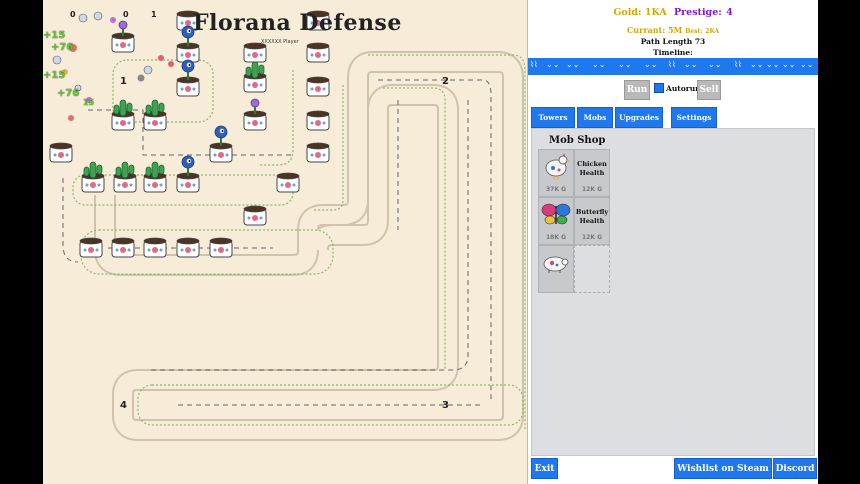  Describe the element at coordinates (555, 237) in the screenshot. I see `shop-item-price: 18K G` at that location.